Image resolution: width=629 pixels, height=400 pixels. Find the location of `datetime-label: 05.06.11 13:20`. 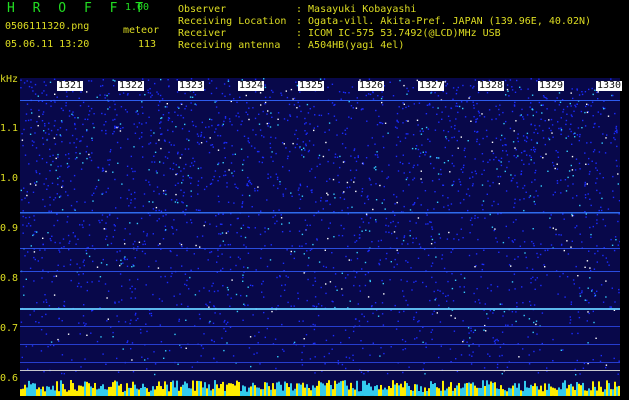

datetime-label: 05.06.11 13:20 is located at coordinates (47, 44).